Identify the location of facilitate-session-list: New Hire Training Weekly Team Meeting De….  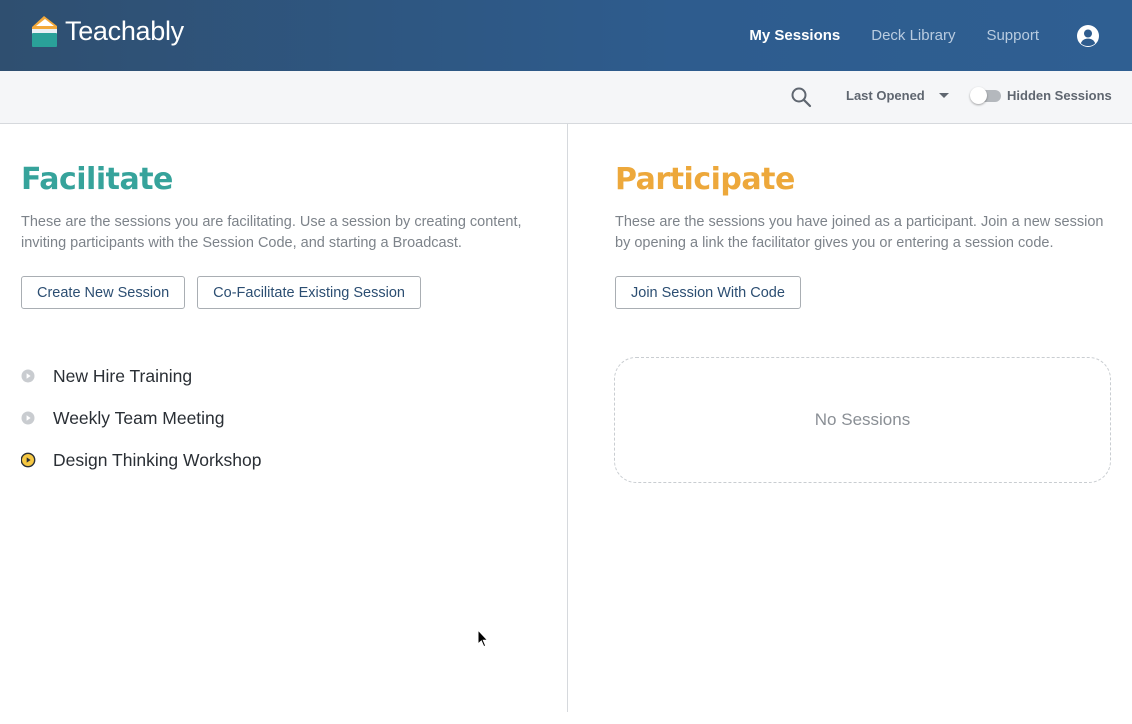
(281, 418).